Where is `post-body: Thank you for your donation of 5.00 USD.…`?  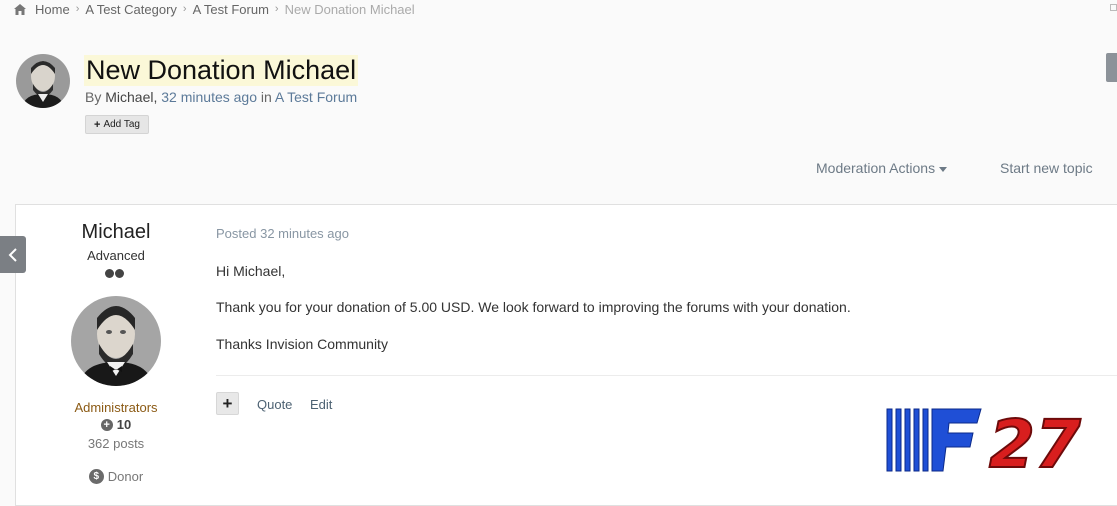
post-body: Thank you for your donation of 5.00 USD.… is located at coordinates (533, 307).